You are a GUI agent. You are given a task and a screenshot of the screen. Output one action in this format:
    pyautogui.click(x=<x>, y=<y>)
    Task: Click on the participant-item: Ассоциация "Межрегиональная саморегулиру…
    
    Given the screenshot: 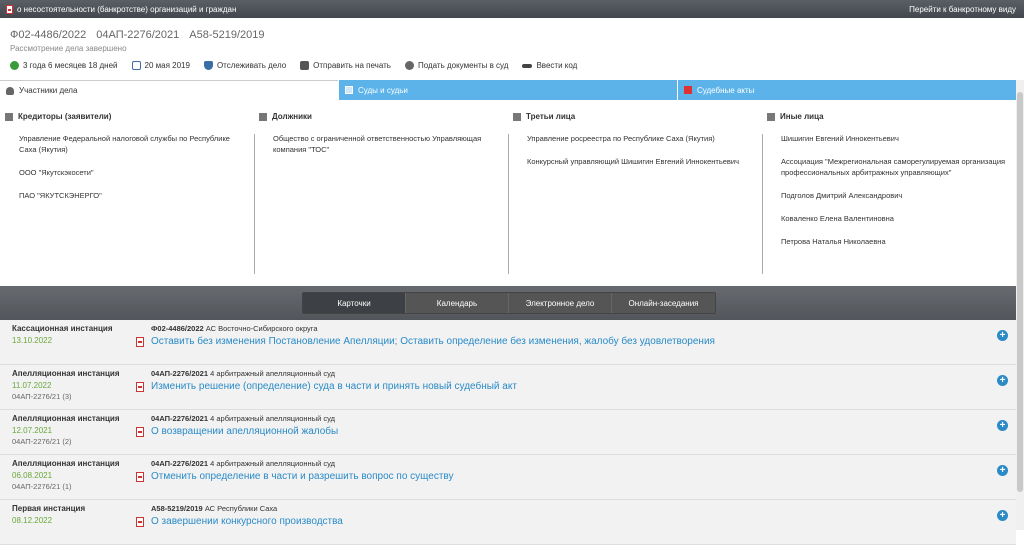 What is the action you would take?
    pyautogui.click(x=894, y=167)
    